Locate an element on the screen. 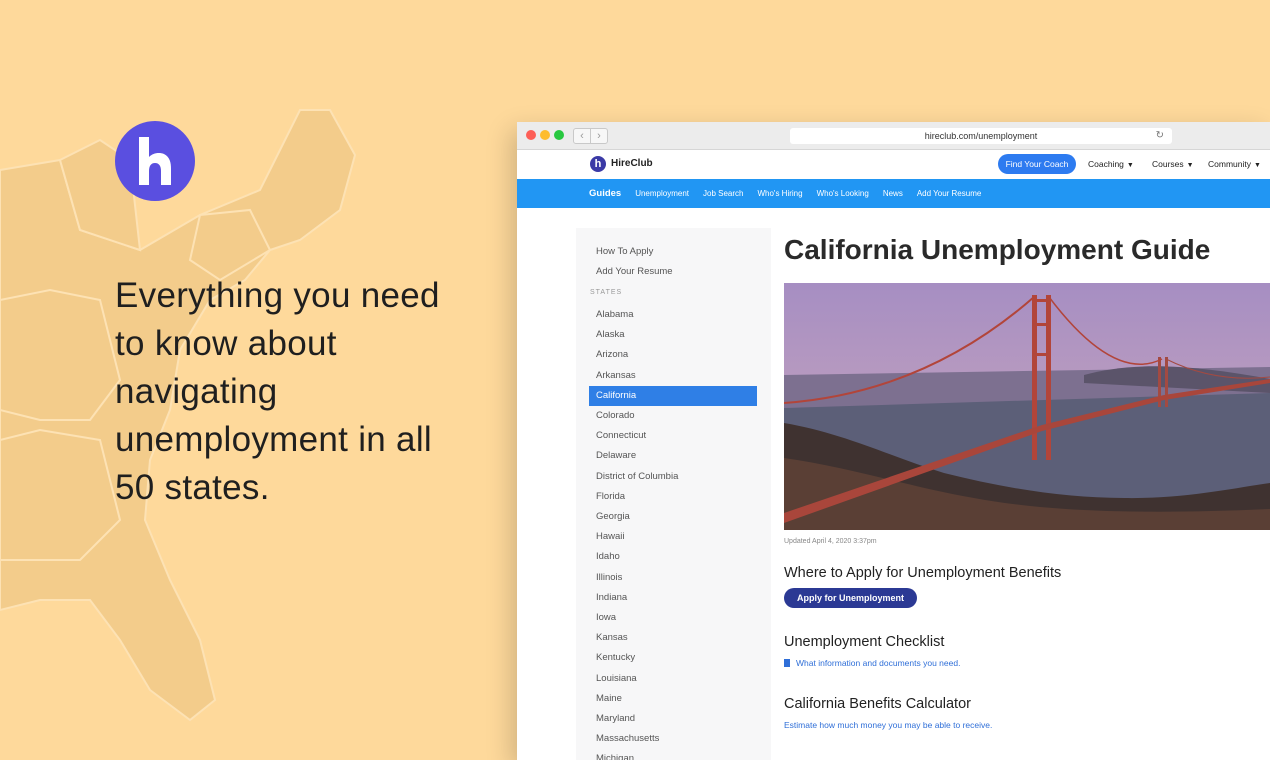 This screenshot has height=760, width=1270. forward-button: › is located at coordinates (599, 136).